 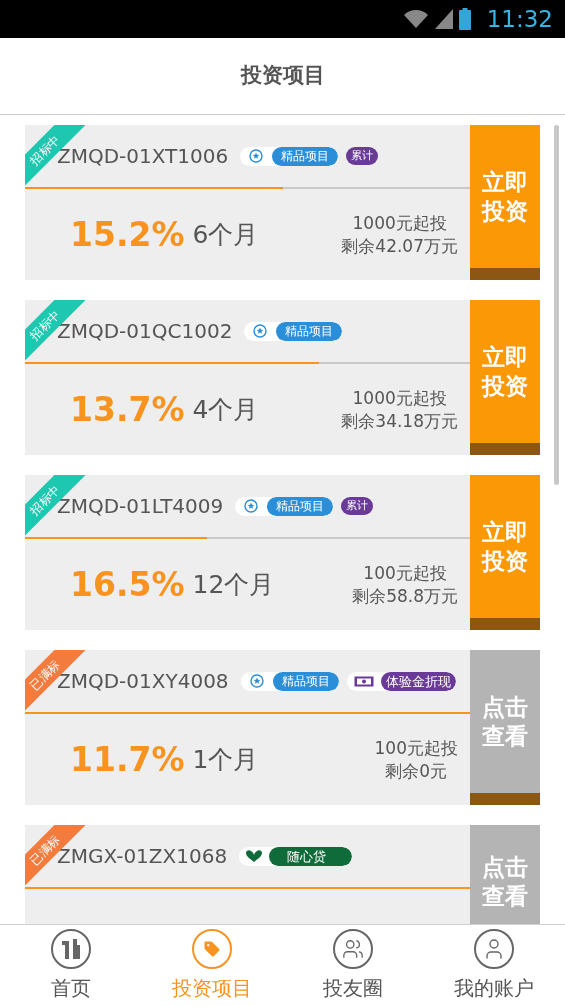 What do you see at coordinates (254, 856) in the screenshot?
I see `leaf-heart-icon` at bounding box center [254, 856].